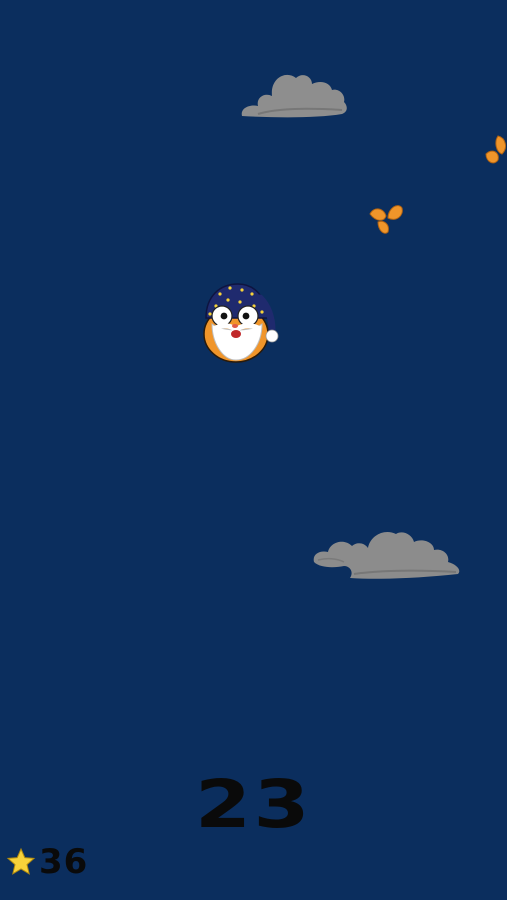 The width and height of the screenshot is (507, 900). Describe the element at coordinates (253, 804) in the screenshot. I see `score-counter: 23` at that location.